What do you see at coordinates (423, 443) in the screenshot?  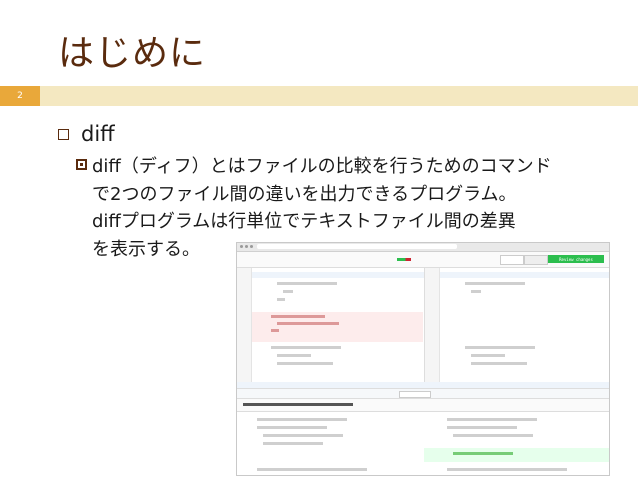 I see `second-split-view` at bounding box center [423, 443].